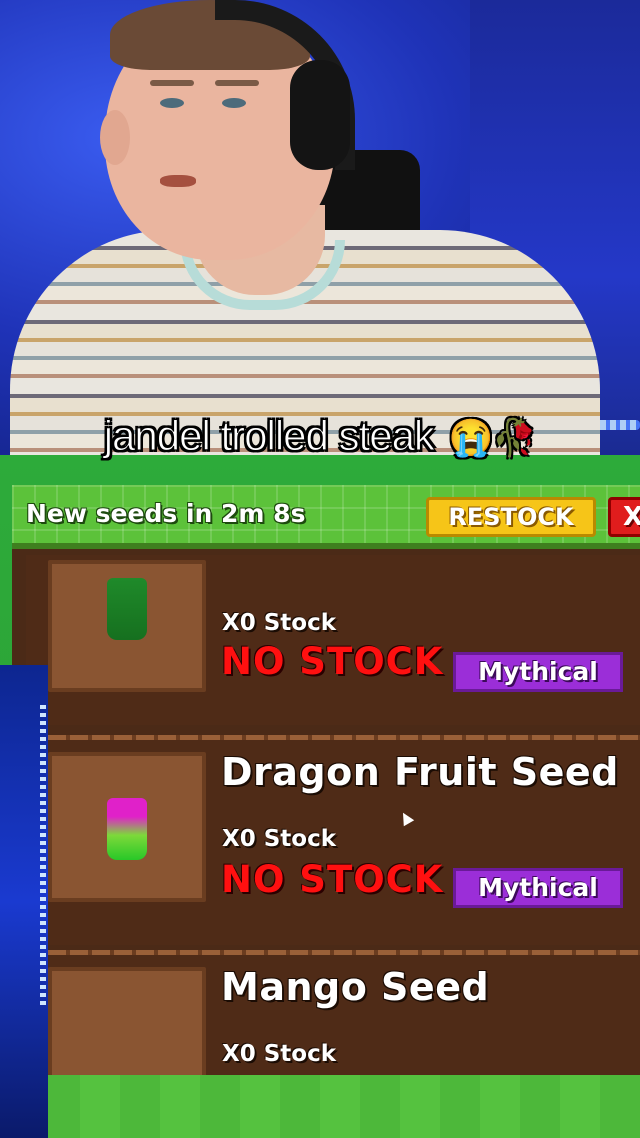 Image resolution: width=640 pixels, height=1138 pixels. Describe the element at coordinates (320, 1101) in the screenshot. I see `grass-ground` at that location.